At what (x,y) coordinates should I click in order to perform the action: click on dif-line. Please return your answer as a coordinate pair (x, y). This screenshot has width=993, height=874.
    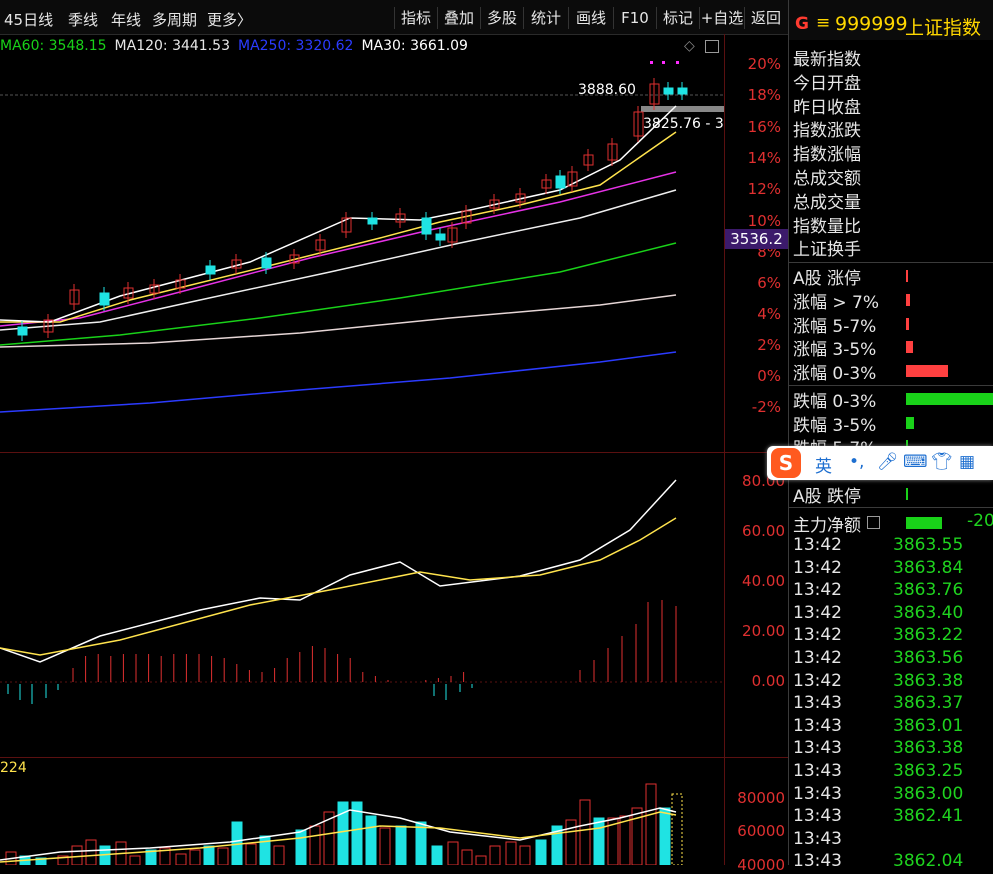
    Looking at the image, I should click on (338, 571).